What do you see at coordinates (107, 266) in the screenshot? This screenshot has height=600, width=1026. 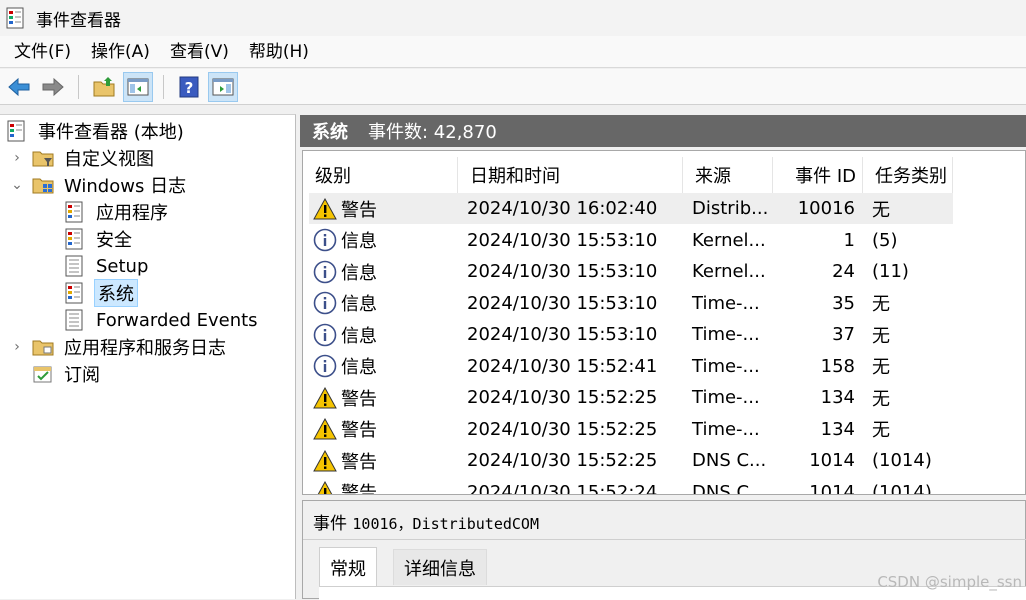 I see `tree-item-setup: Setup` at bounding box center [107, 266].